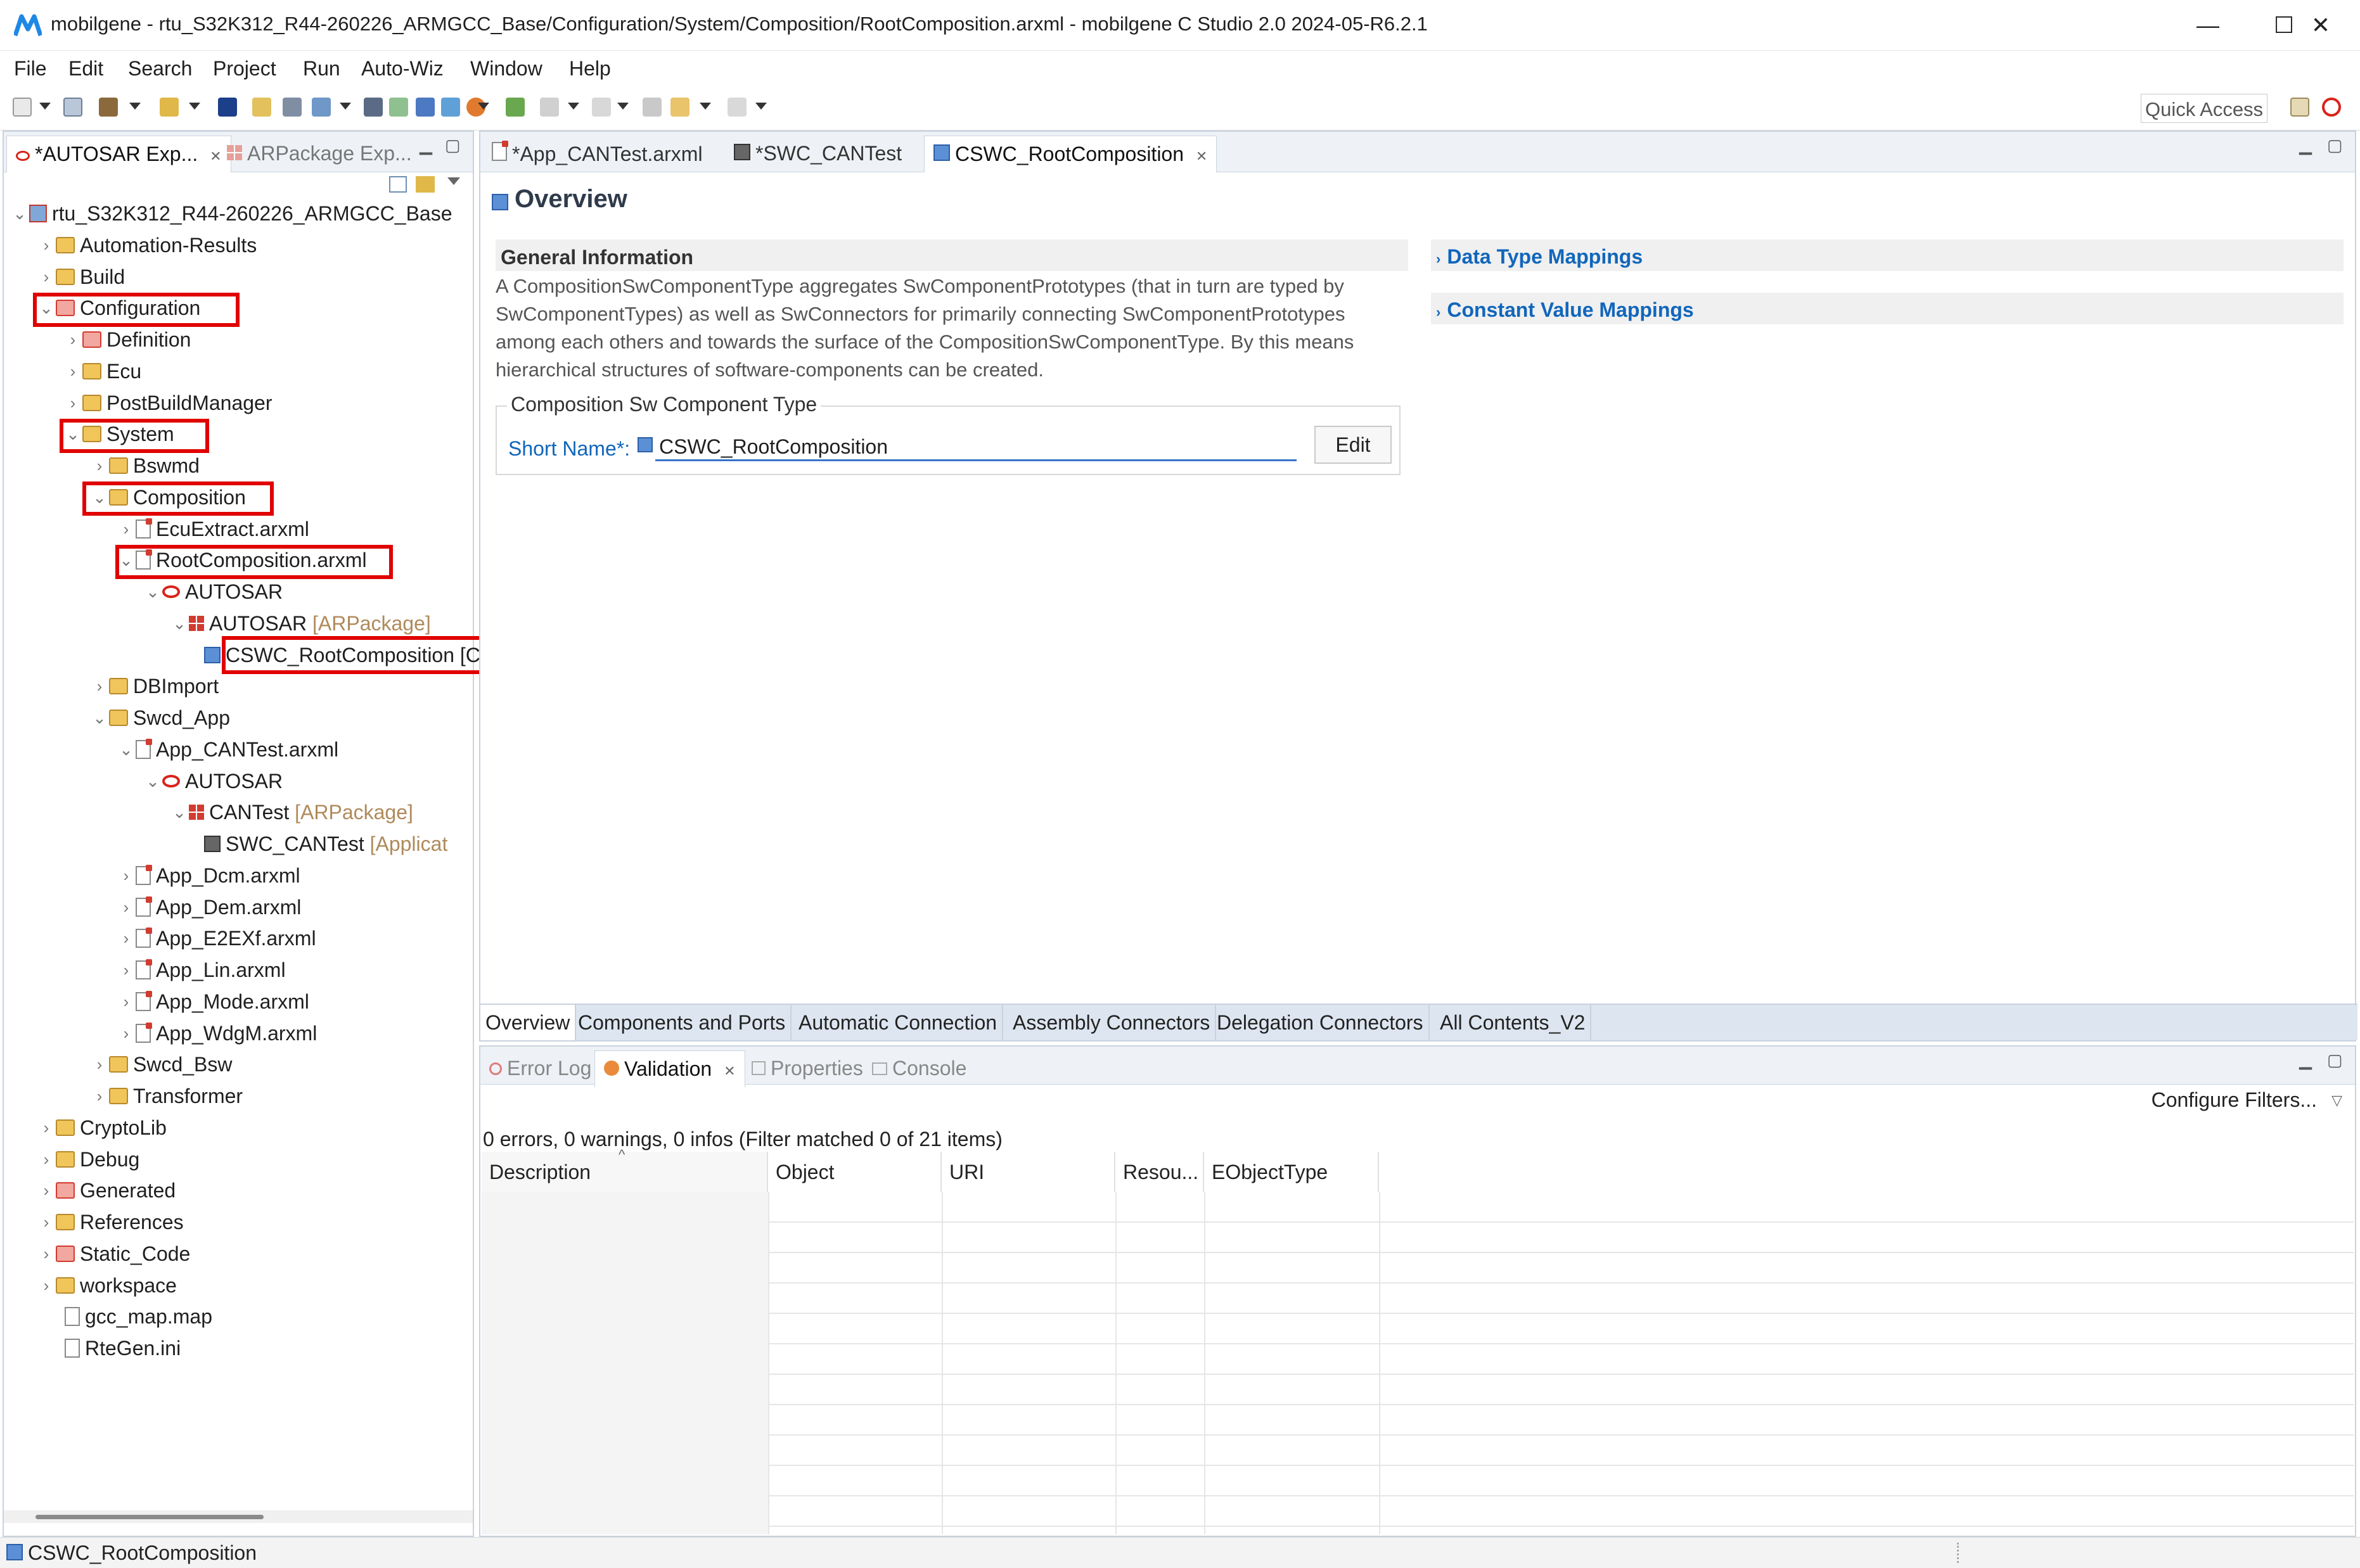 This screenshot has width=2360, height=1568. What do you see at coordinates (154, 686) in the screenshot?
I see `tree-item-dbimport: › DBImport` at bounding box center [154, 686].